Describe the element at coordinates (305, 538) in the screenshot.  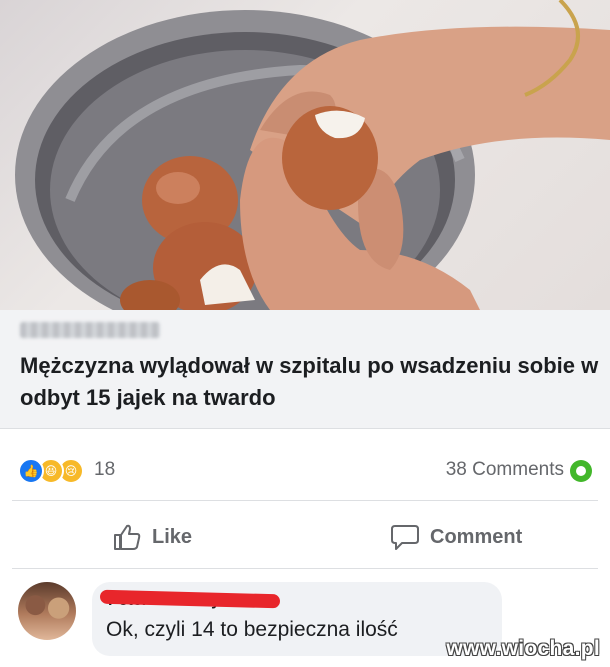
I see `actions-row: Like Comment` at that location.